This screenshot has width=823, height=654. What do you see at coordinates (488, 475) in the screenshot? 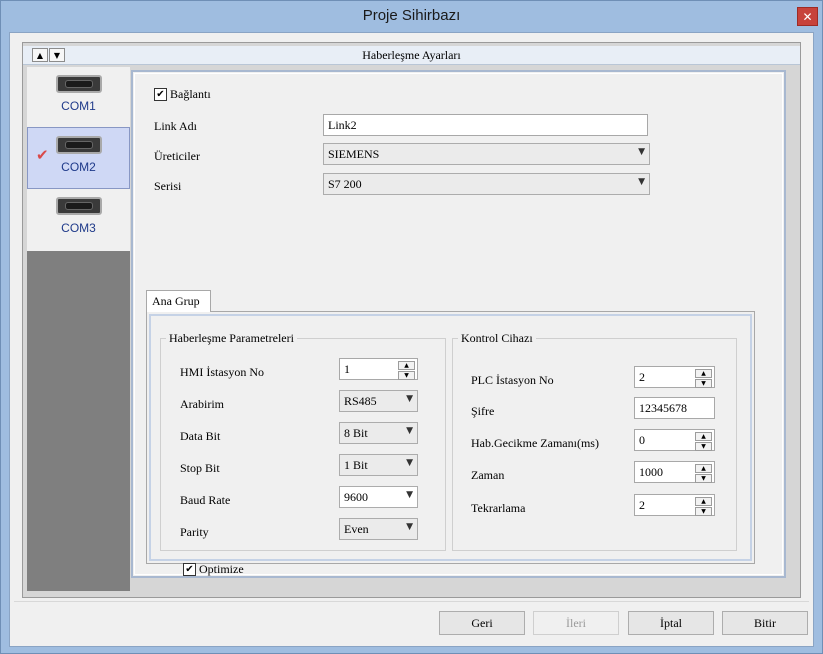
I see `time-label: Zaman` at bounding box center [488, 475].